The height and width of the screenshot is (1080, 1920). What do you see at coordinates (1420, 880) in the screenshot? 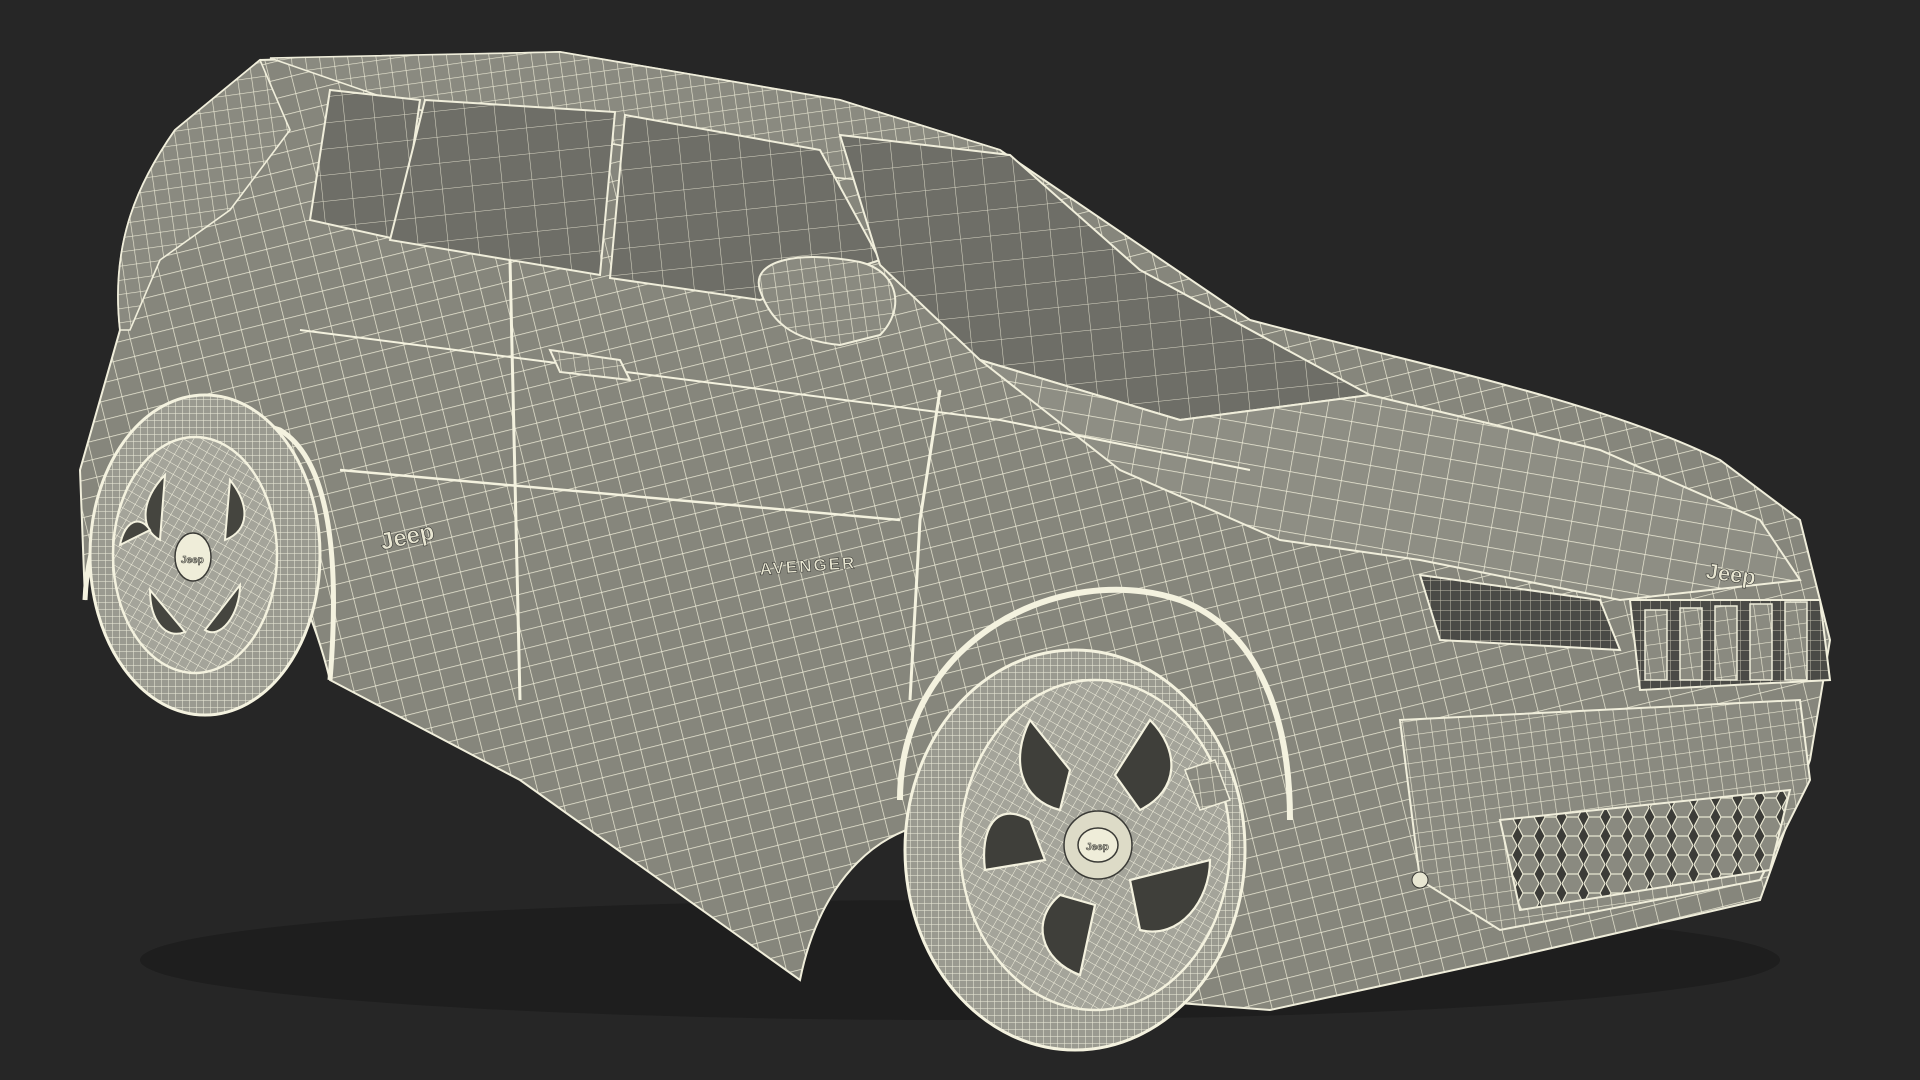
I see `fog-light` at bounding box center [1420, 880].